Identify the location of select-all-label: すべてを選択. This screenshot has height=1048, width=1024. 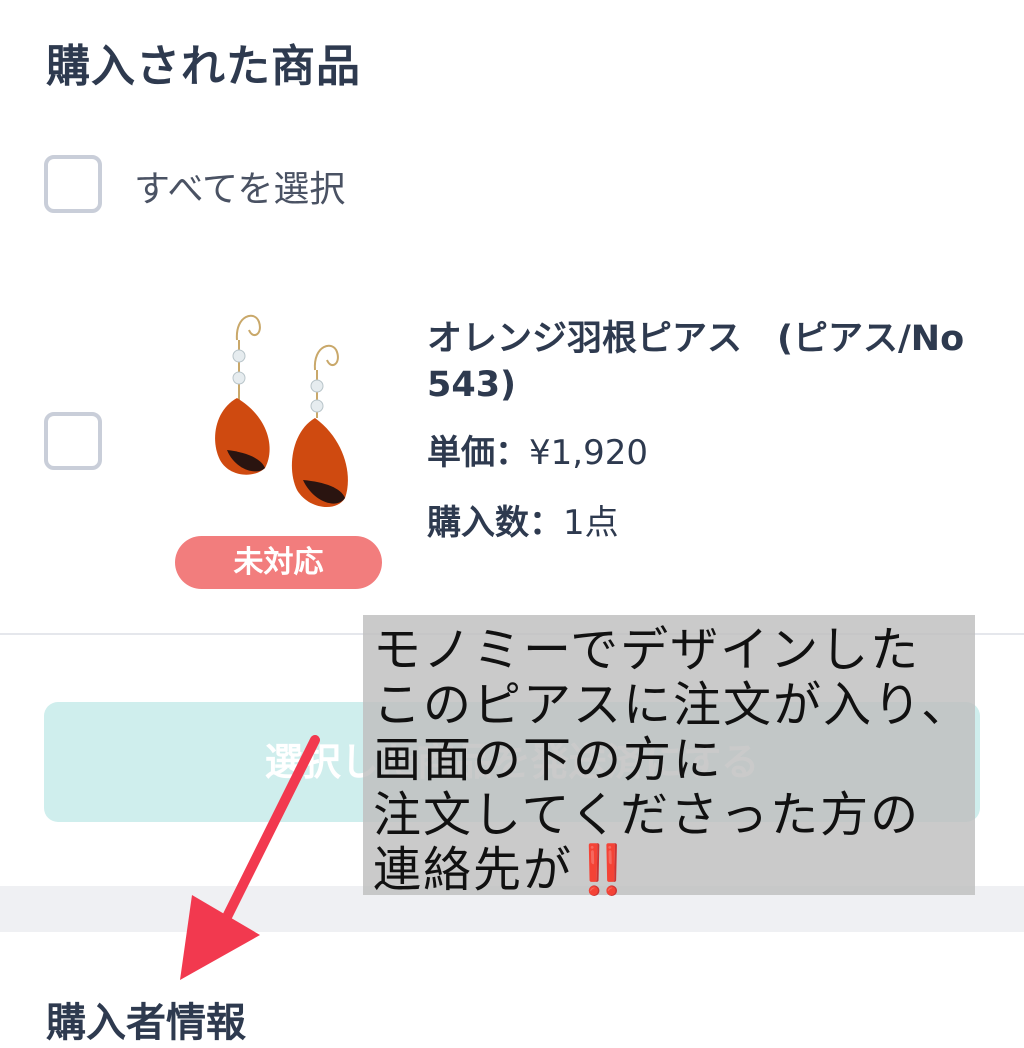
(239, 186).